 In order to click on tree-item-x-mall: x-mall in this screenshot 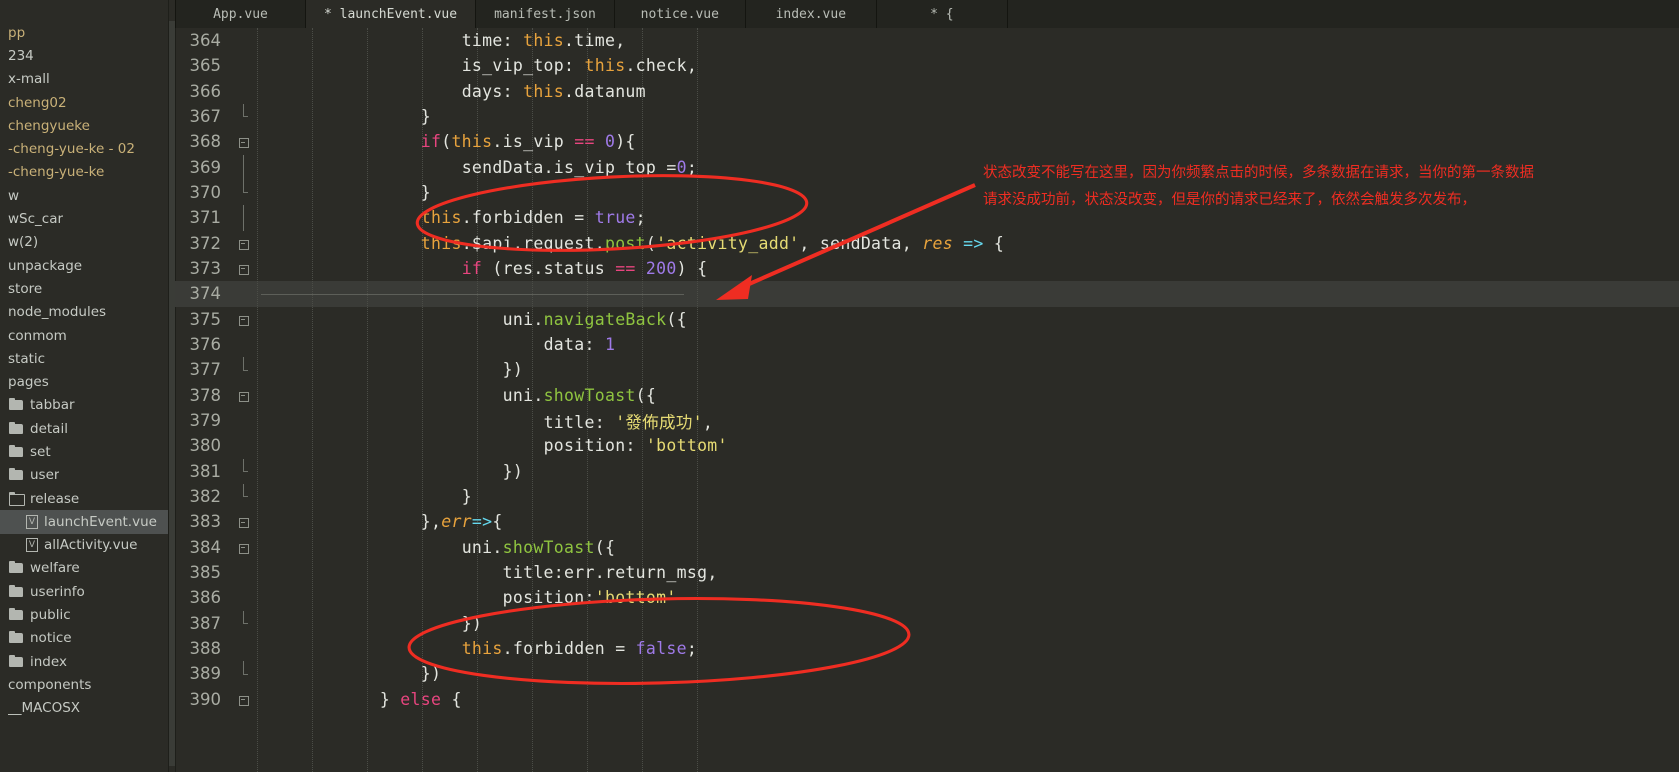, I will do `click(84, 79)`.